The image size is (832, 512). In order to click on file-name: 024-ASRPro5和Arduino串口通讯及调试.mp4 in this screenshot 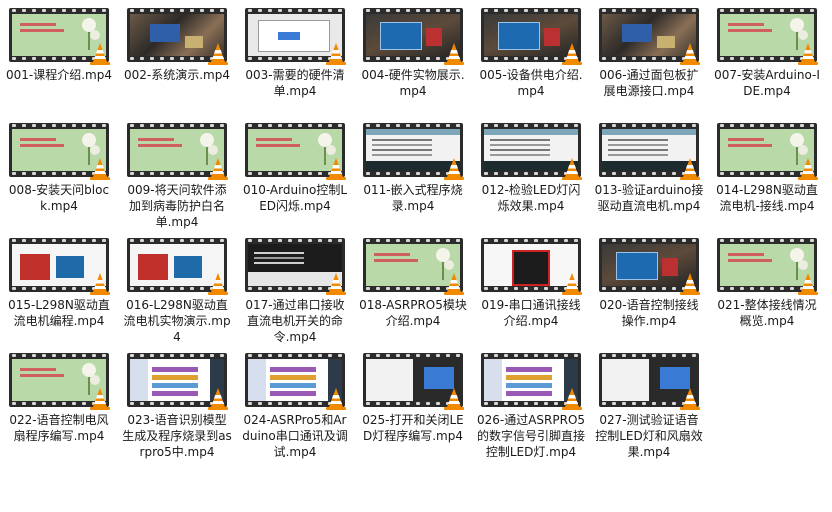, I will do `click(295, 436)`.